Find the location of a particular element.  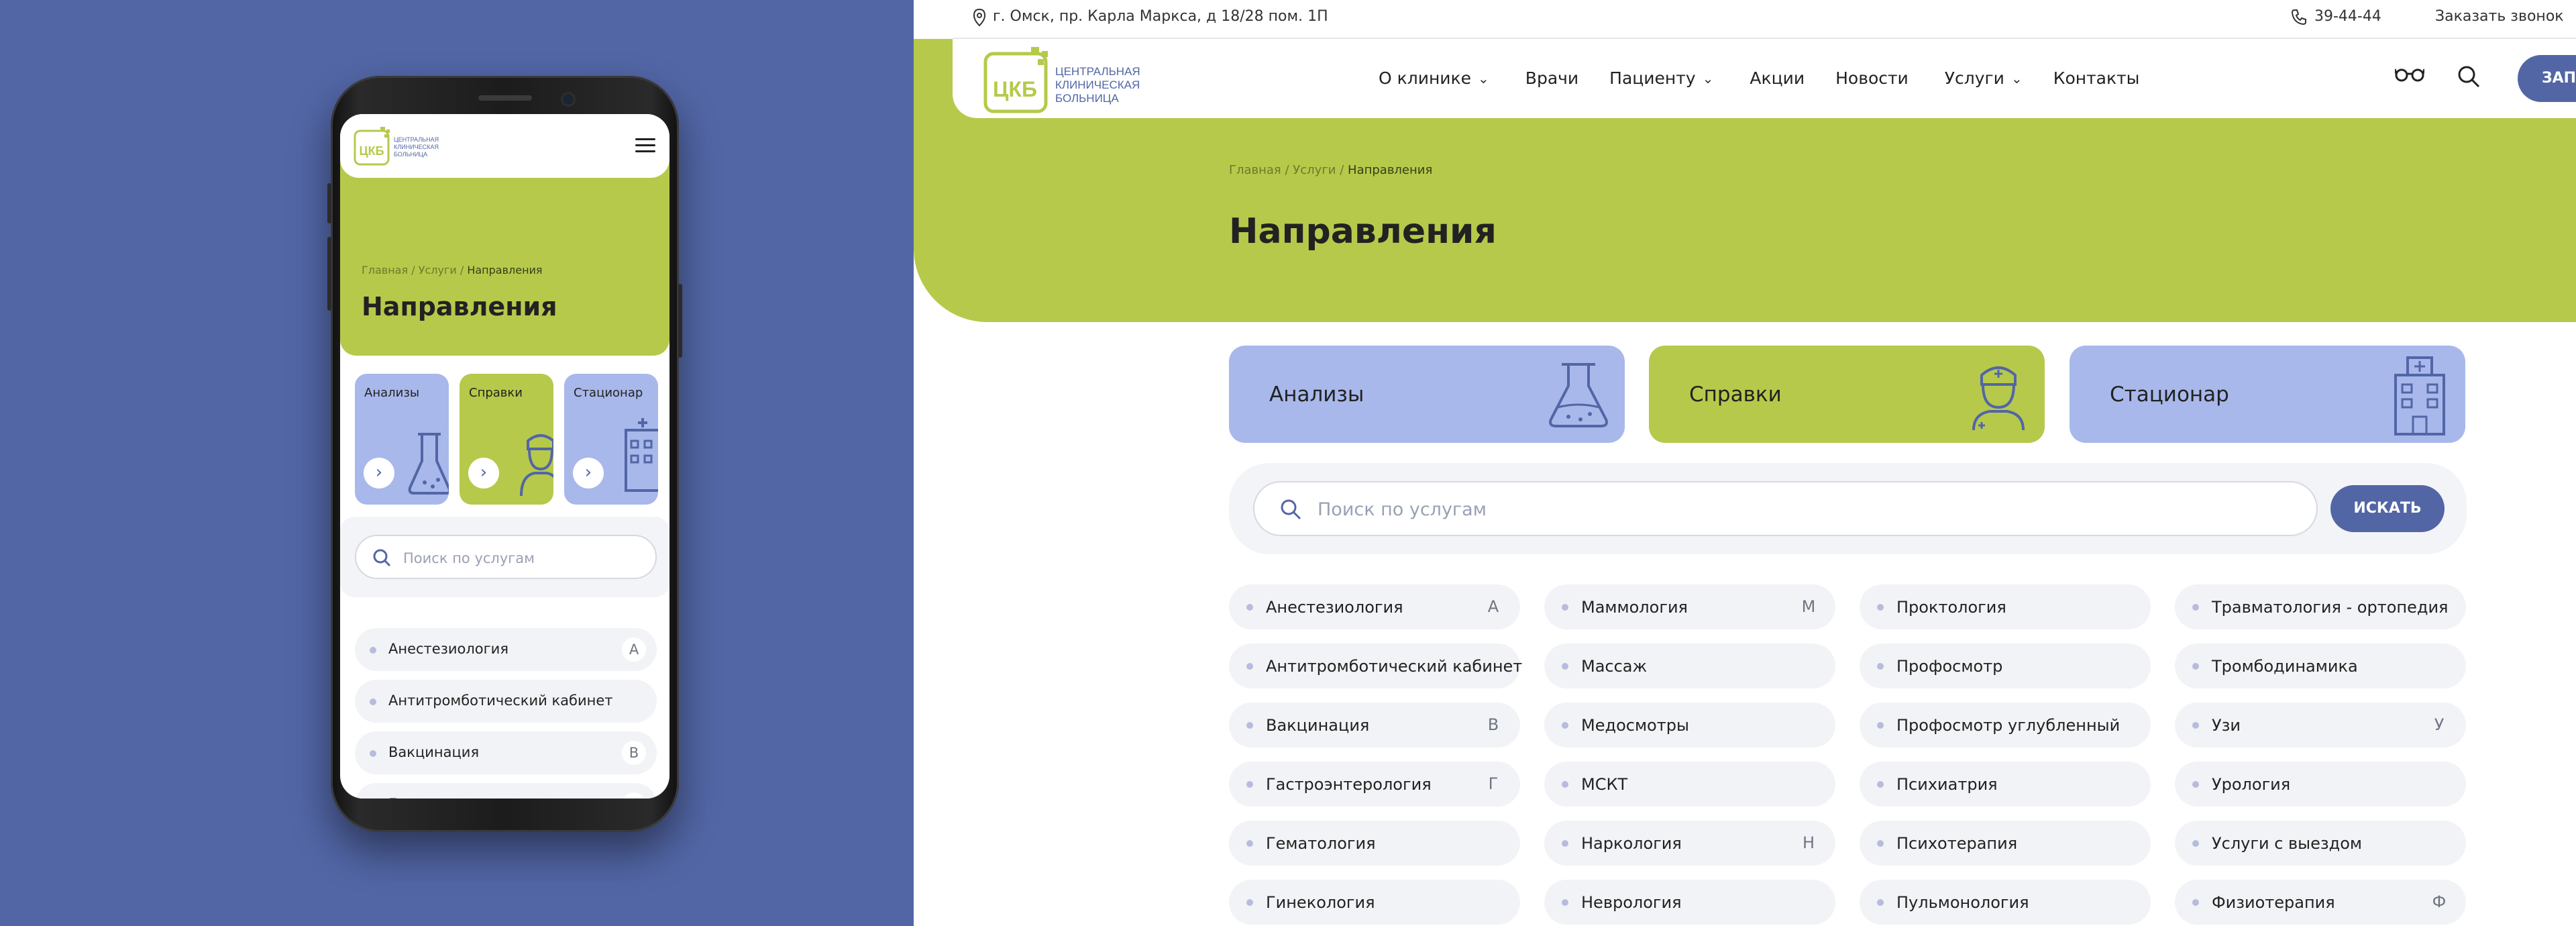

service-item: Узи У is located at coordinates (2320, 726).